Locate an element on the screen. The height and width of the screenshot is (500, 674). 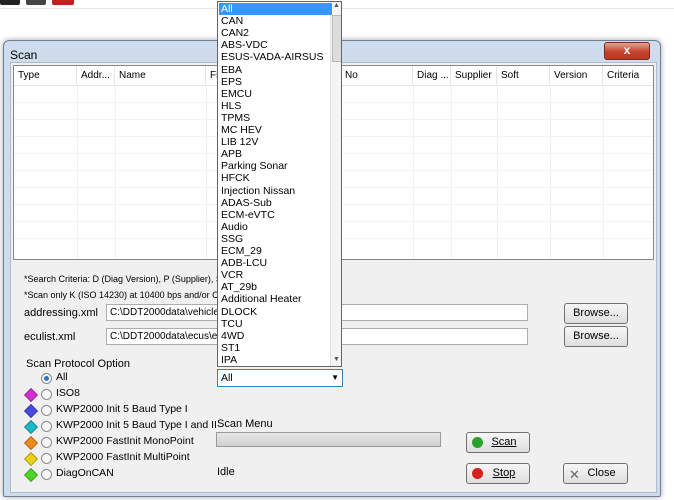
protocol-option-label: KWP2000 Init 5 Baud Type I is located at coordinates (122, 409).